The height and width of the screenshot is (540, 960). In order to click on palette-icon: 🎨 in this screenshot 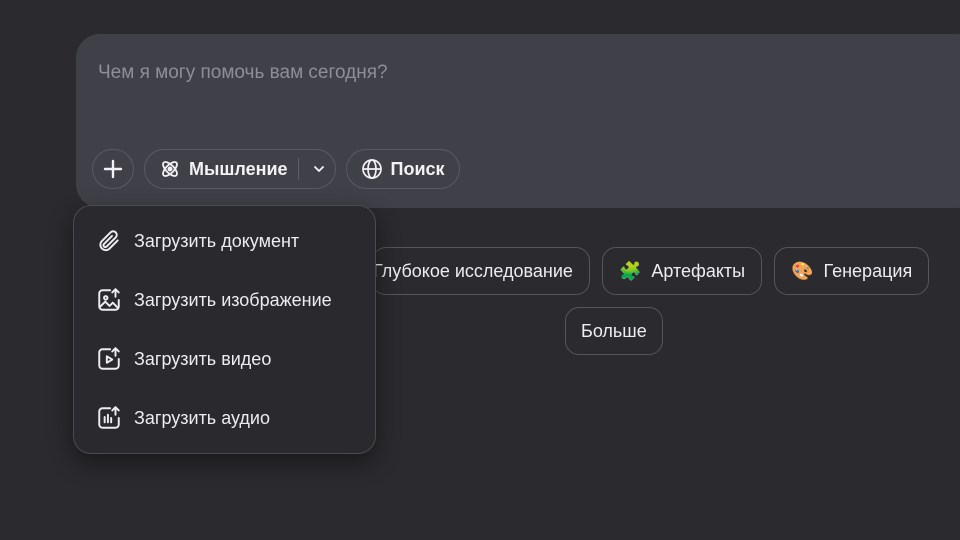, I will do `click(802, 270)`.